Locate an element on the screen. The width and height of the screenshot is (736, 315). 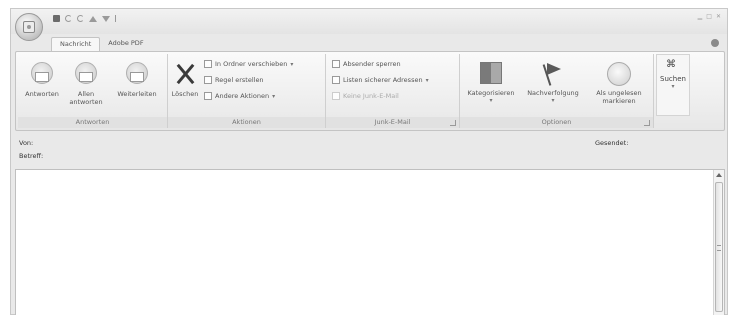
categorize-label: Kategorisieren is located at coordinates (491, 93).